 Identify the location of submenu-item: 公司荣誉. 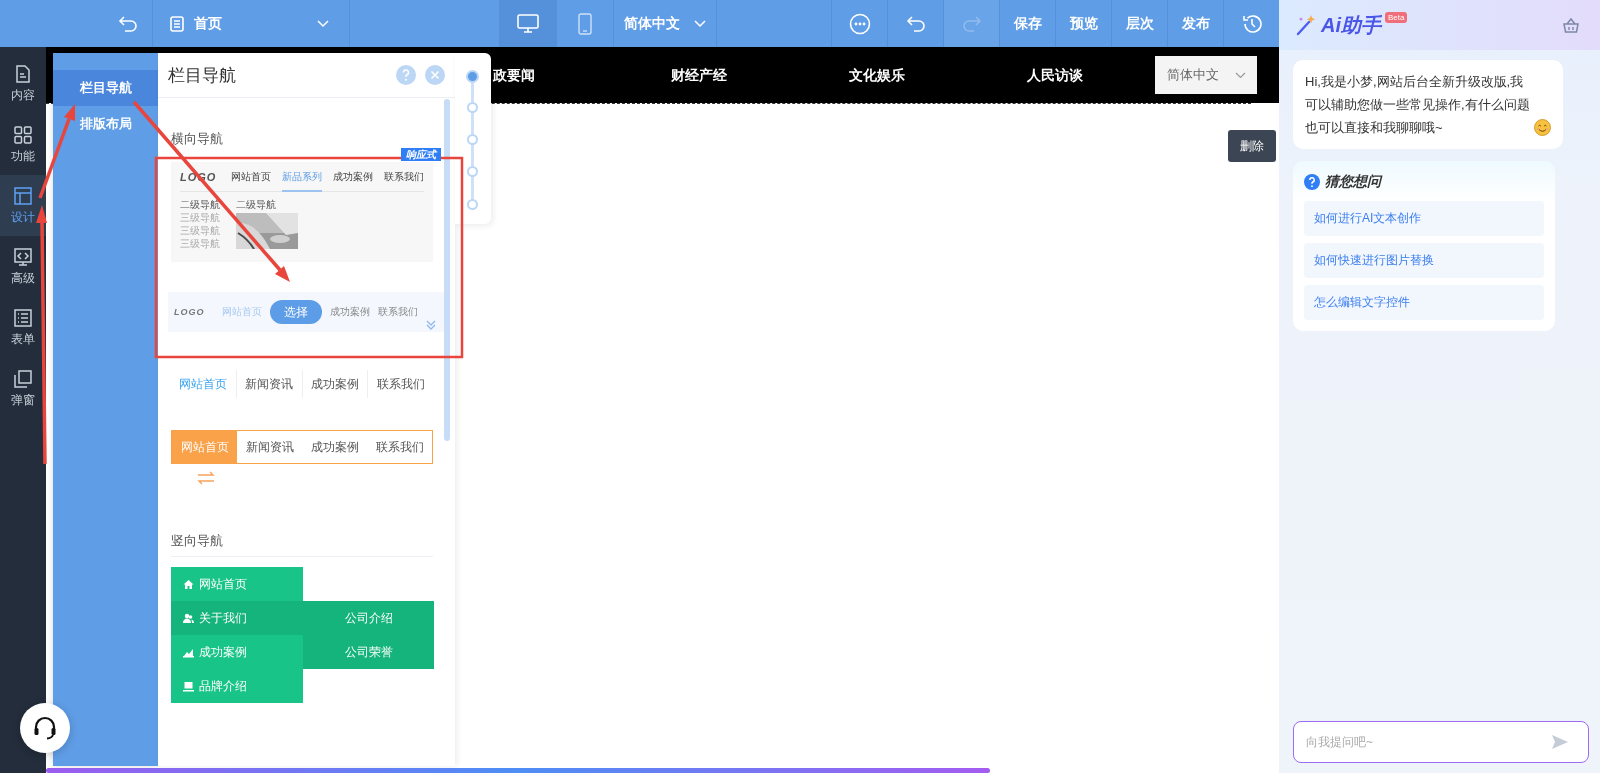
(368, 652).